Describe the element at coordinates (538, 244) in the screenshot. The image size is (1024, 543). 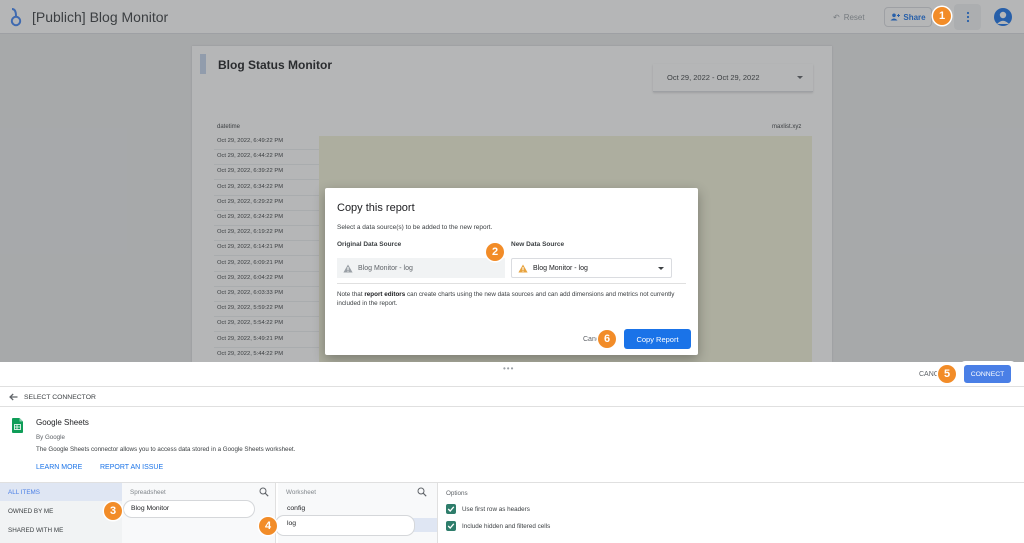
I see `new-source-label: New Data Source` at that location.